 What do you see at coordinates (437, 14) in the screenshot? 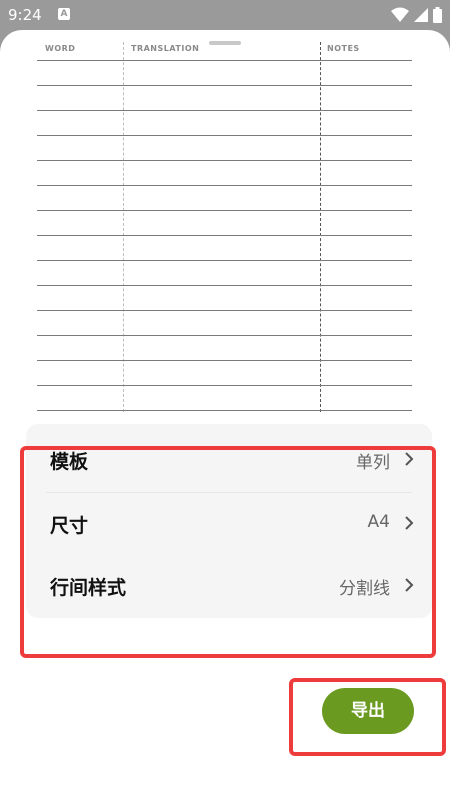
I see `battery-icon` at bounding box center [437, 14].